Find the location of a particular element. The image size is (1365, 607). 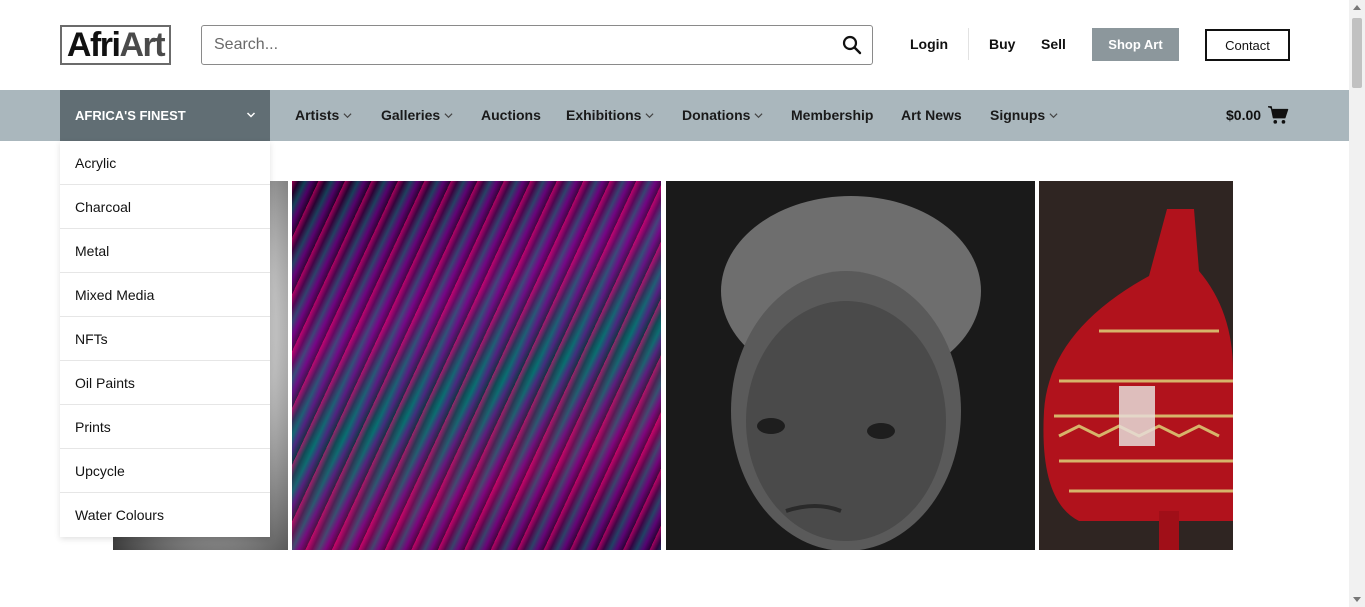

dropdown-item-upcycle: Upcycle is located at coordinates (165, 471).